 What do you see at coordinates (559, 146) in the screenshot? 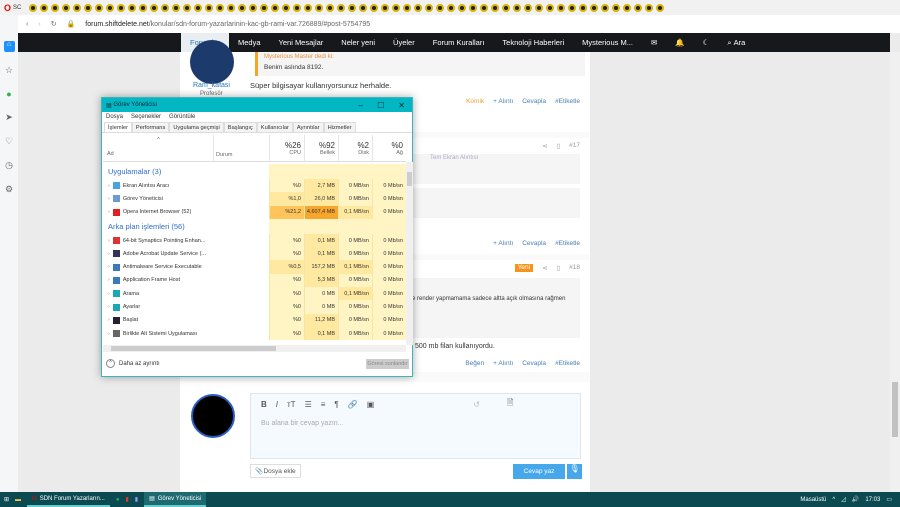
I see `bookmark-icon: ▯` at bounding box center [559, 146].